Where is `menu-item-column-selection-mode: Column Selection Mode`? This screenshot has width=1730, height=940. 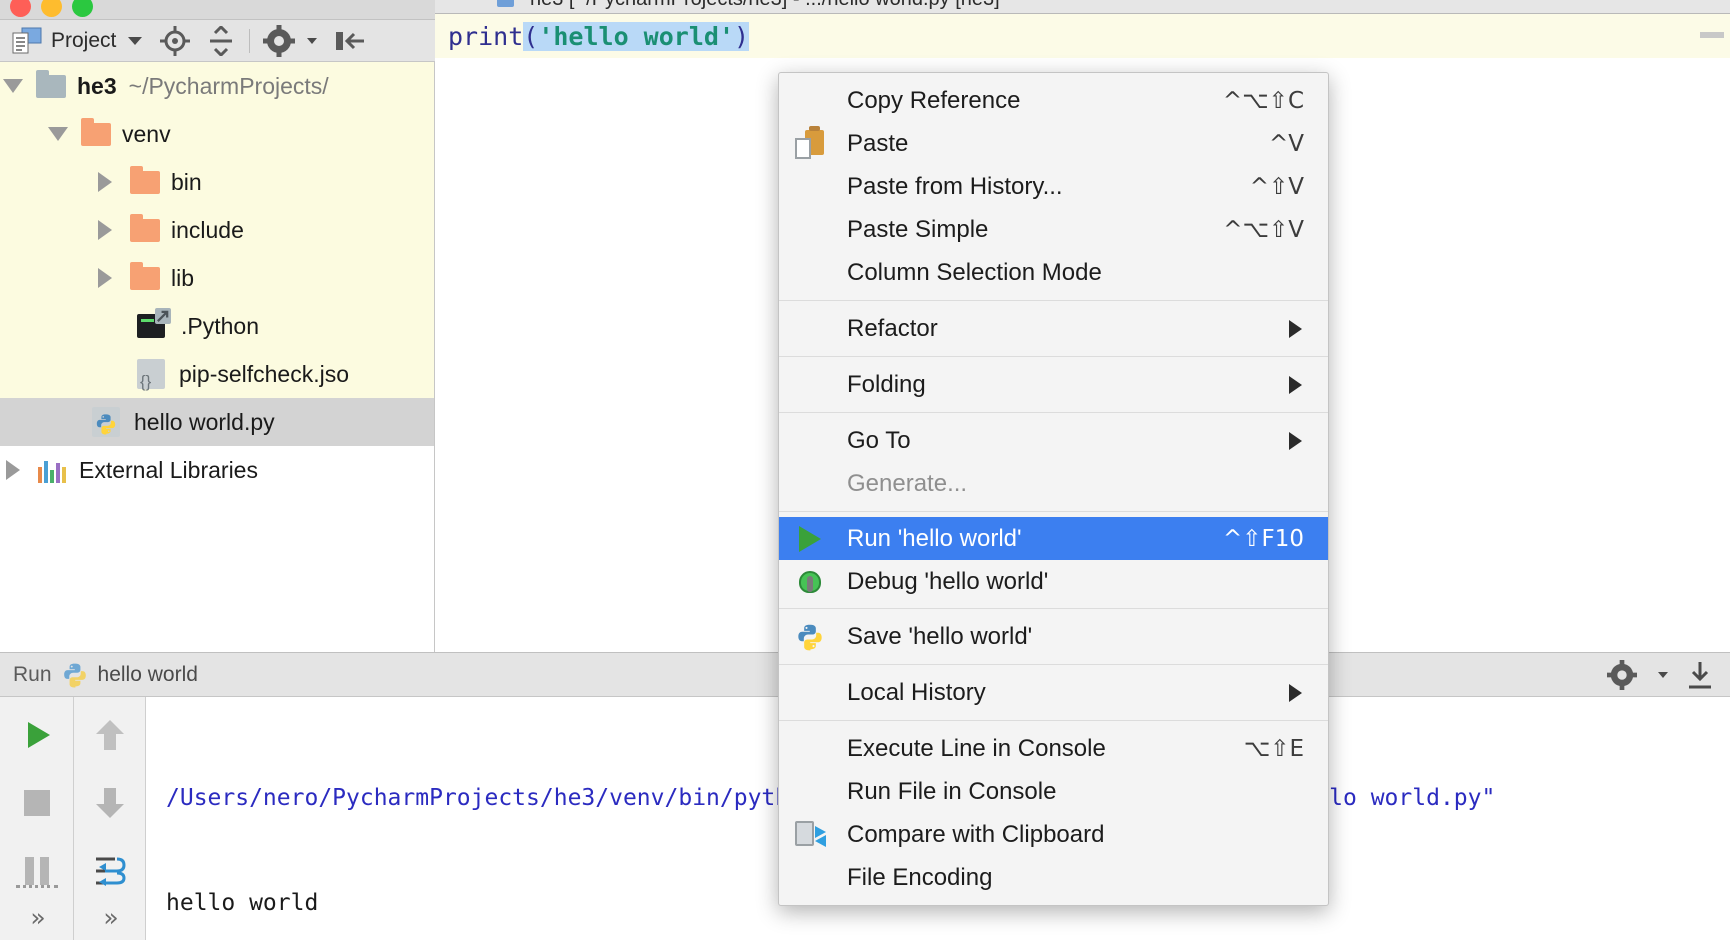
menu-item-column-selection-mode: Column Selection Mode is located at coordinates (1053, 272).